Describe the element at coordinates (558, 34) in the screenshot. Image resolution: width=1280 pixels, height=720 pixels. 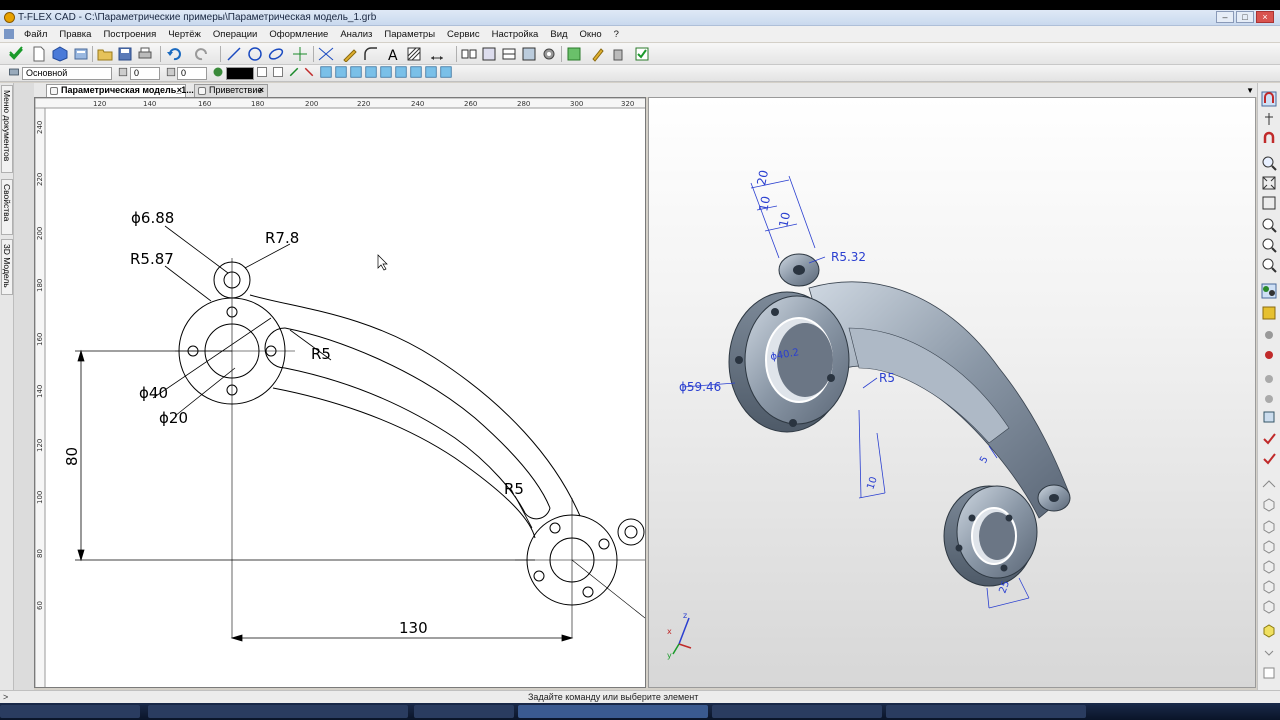
I see `menu-view: Вид` at that location.